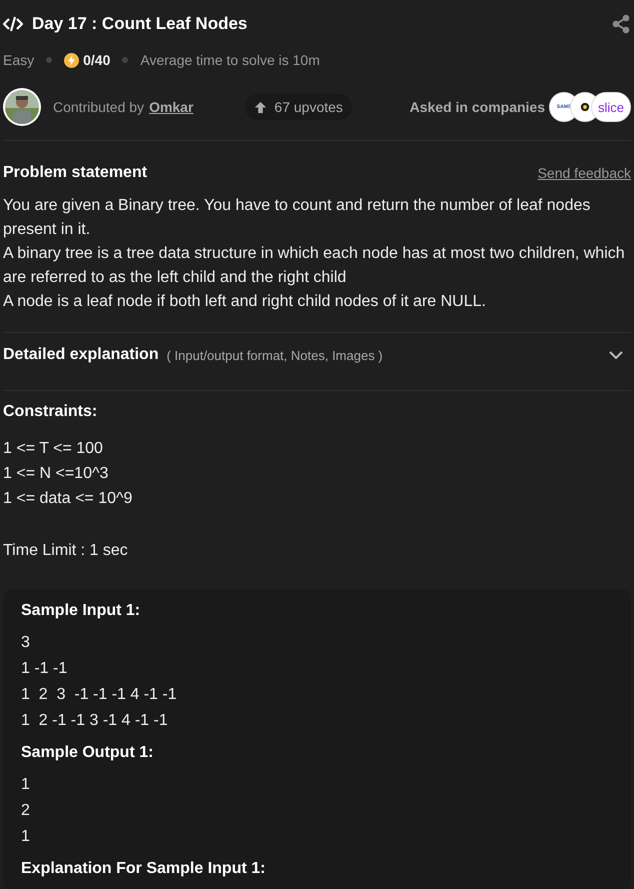  Describe the element at coordinates (72, 60) in the screenshot. I see `lightning-icon` at that location.